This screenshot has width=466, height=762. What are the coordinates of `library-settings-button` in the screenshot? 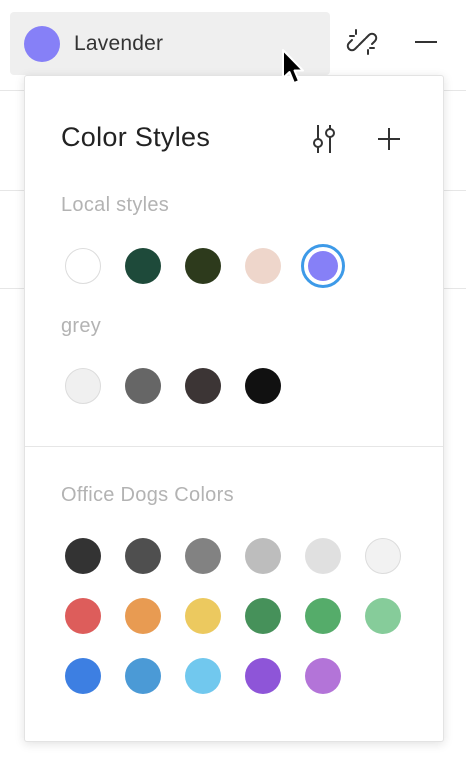 It's located at (324, 139).